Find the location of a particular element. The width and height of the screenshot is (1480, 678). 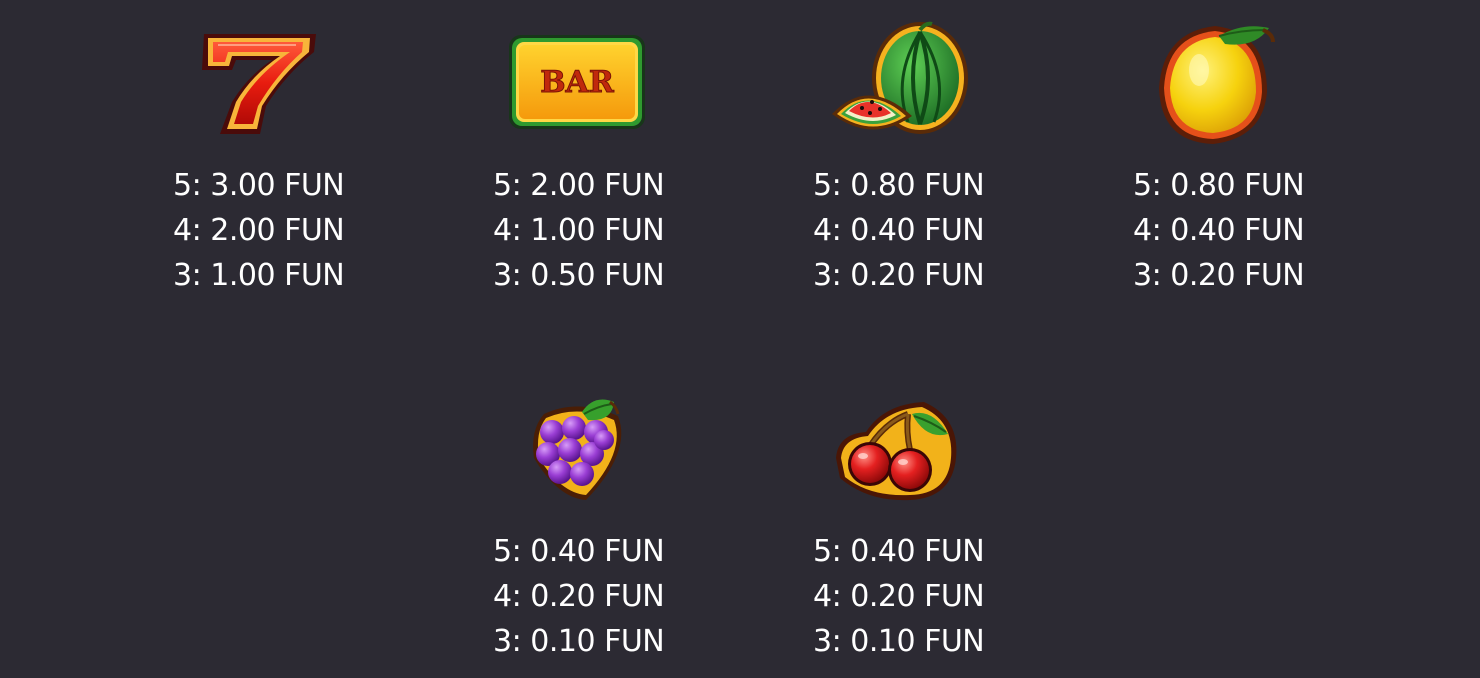

seven-icon is located at coordinates (259, 84).